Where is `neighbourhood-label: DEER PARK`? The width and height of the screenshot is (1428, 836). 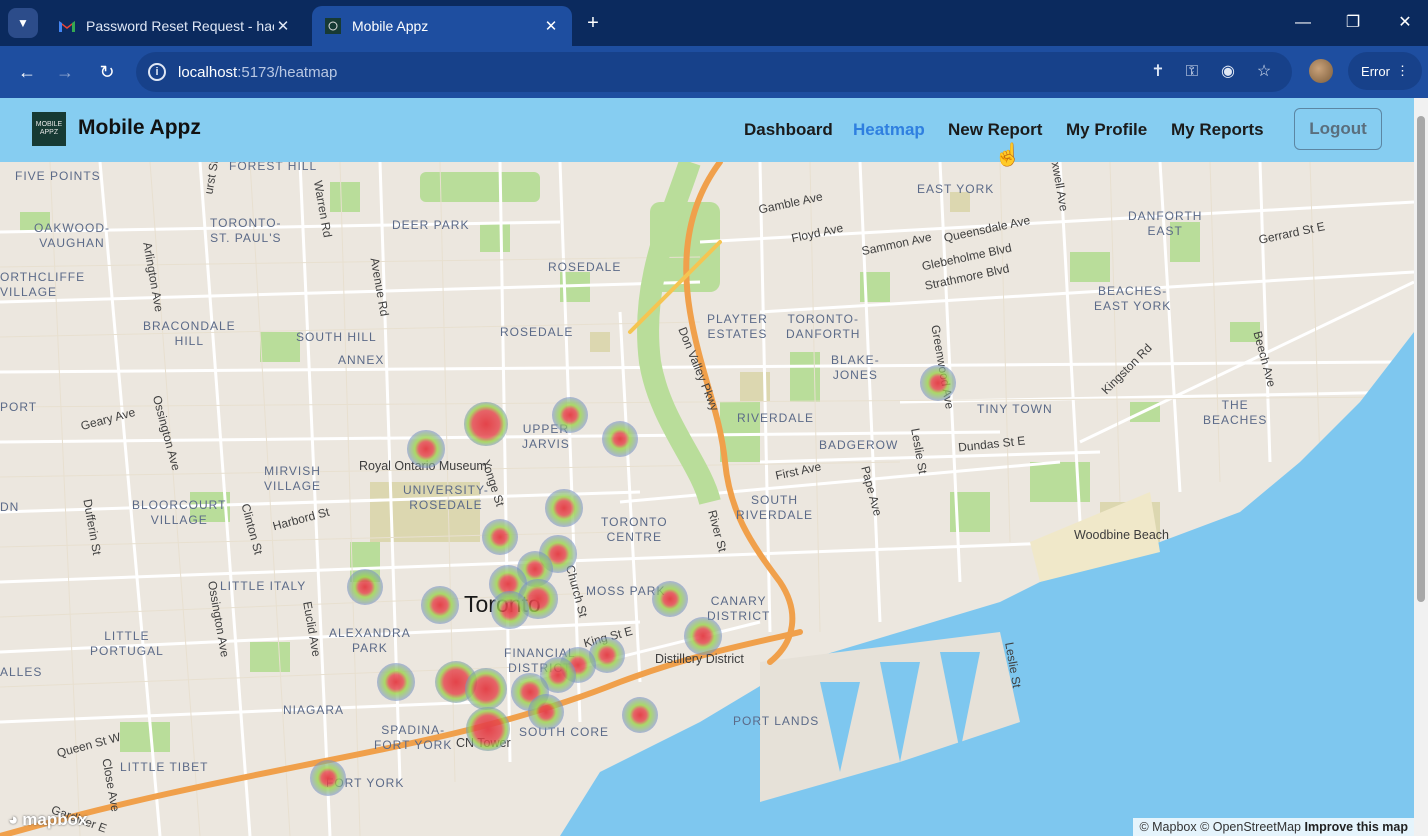
neighbourhood-label: DEER PARK is located at coordinates (431, 225).